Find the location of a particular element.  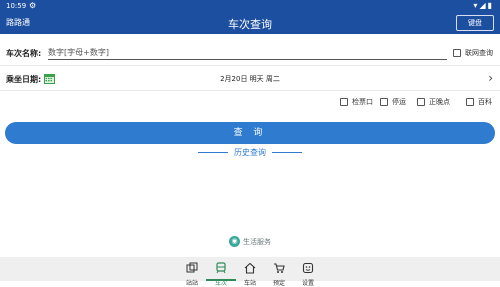

history-query: 历史查询 is located at coordinates (250, 152).